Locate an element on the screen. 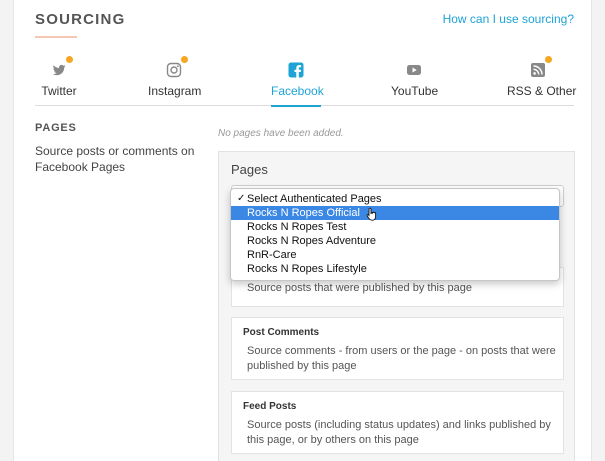 Image resolution: width=605 pixels, height=461 pixels. page-edge-right is located at coordinates (598, 230).